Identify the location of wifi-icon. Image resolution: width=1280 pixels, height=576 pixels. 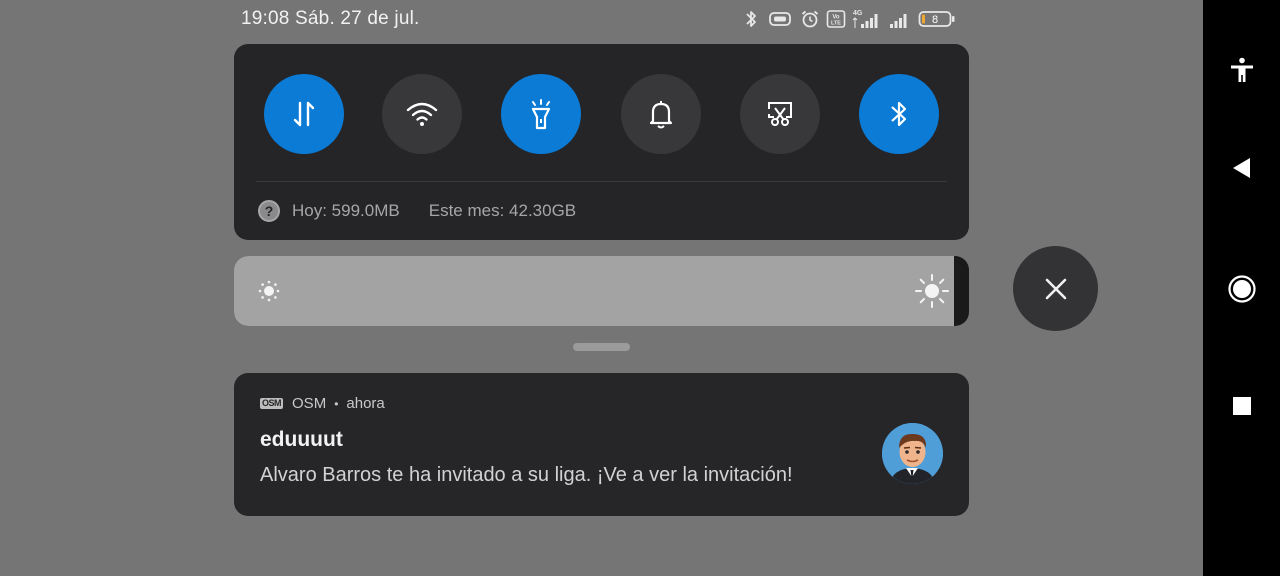
(422, 114).